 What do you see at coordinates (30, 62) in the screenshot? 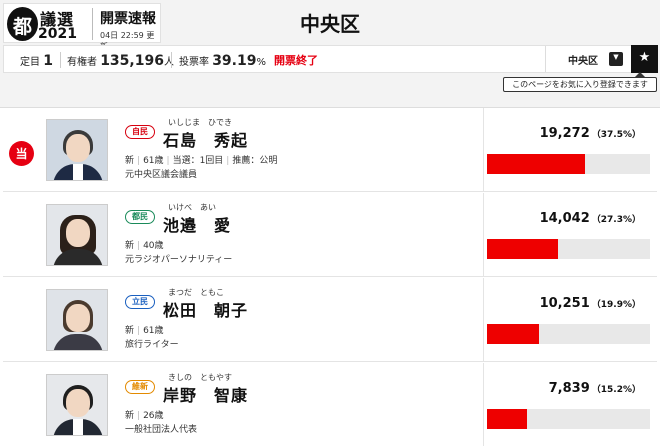
I see `seats-label: 定目` at bounding box center [30, 62].